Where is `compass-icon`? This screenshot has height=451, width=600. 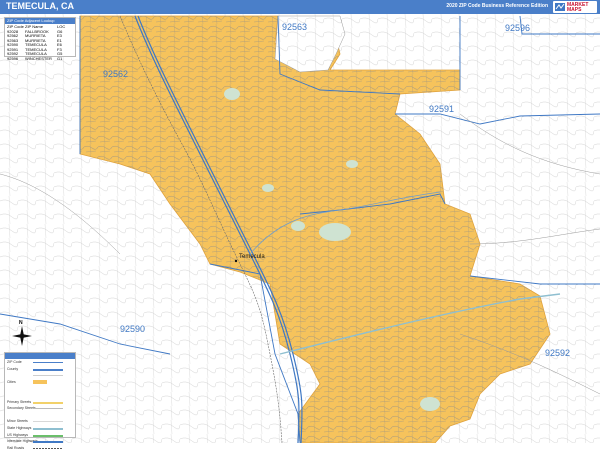
compass-icon is located at coordinates (22, 336).